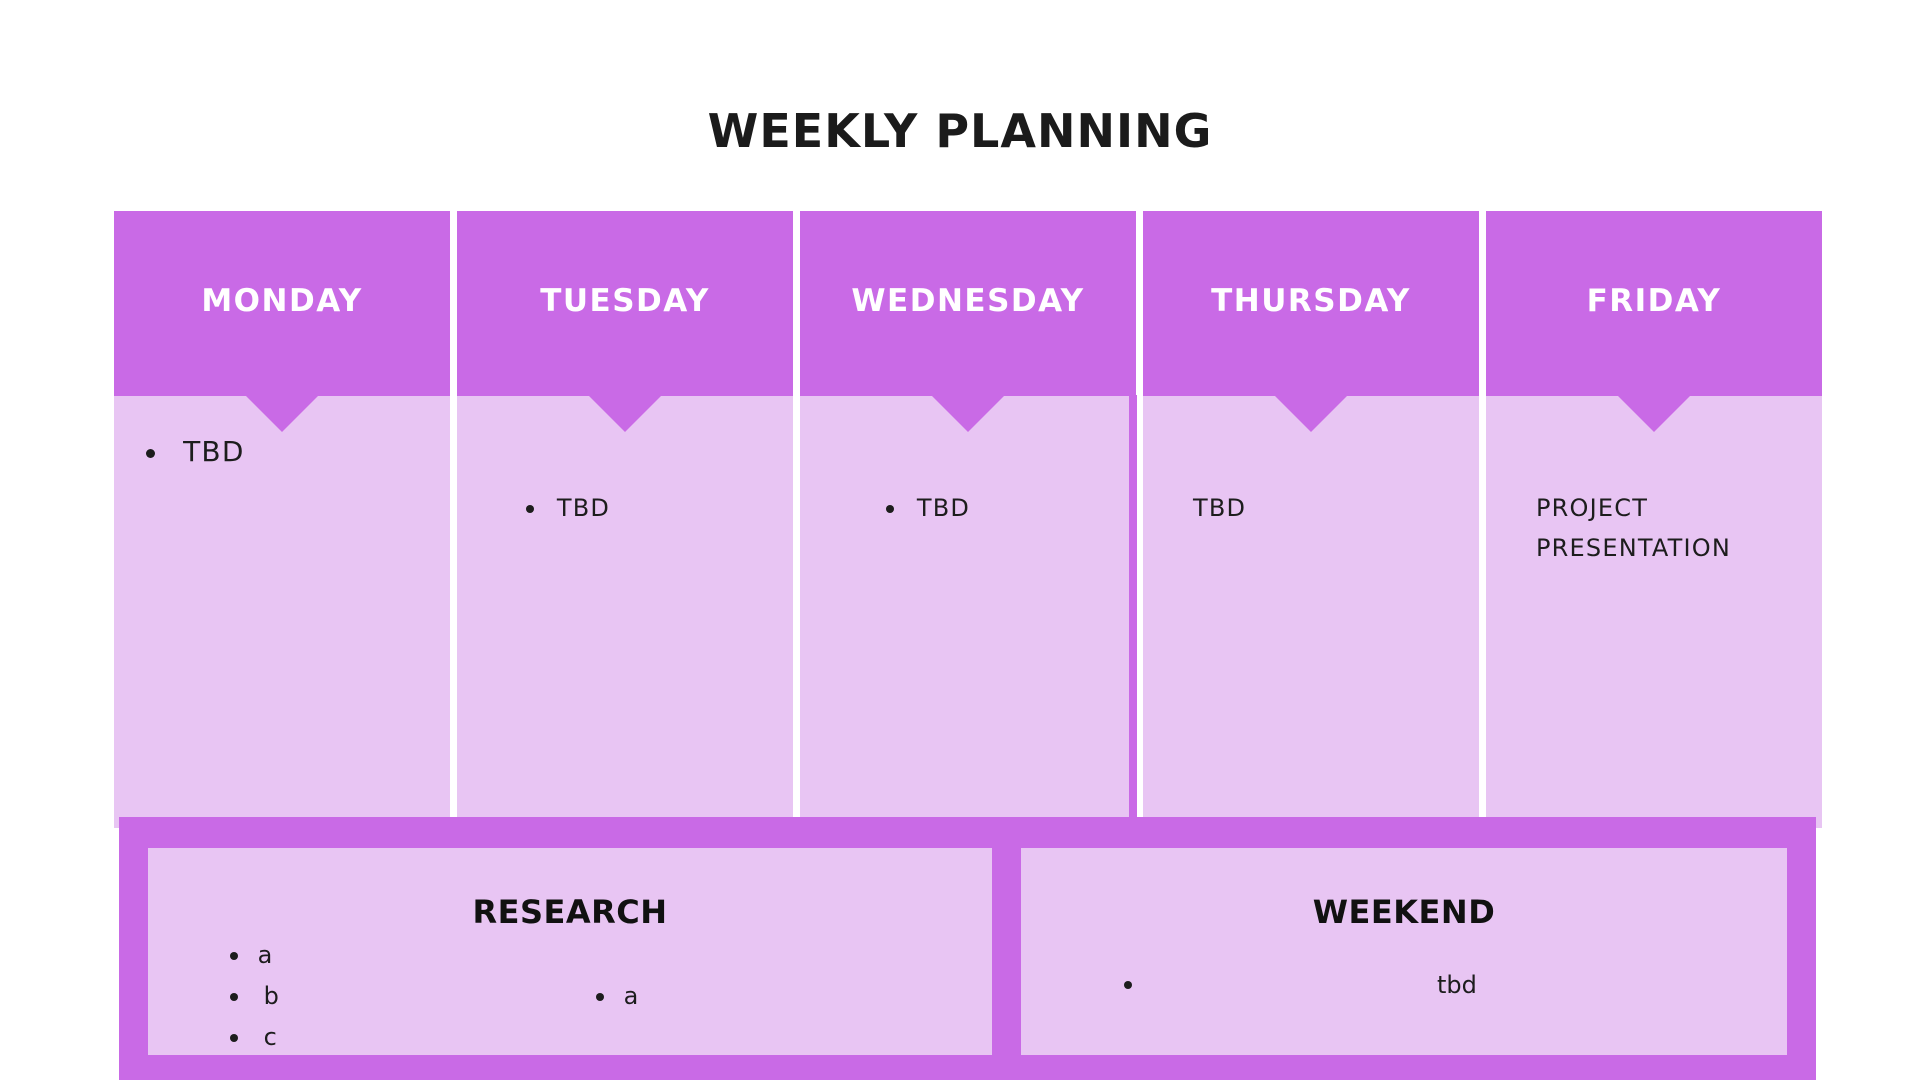 The width and height of the screenshot is (1920, 1080). What do you see at coordinates (282, 519) in the screenshot?
I see `day-column-monday: MONDAY TBD` at bounding box center [282, 519].